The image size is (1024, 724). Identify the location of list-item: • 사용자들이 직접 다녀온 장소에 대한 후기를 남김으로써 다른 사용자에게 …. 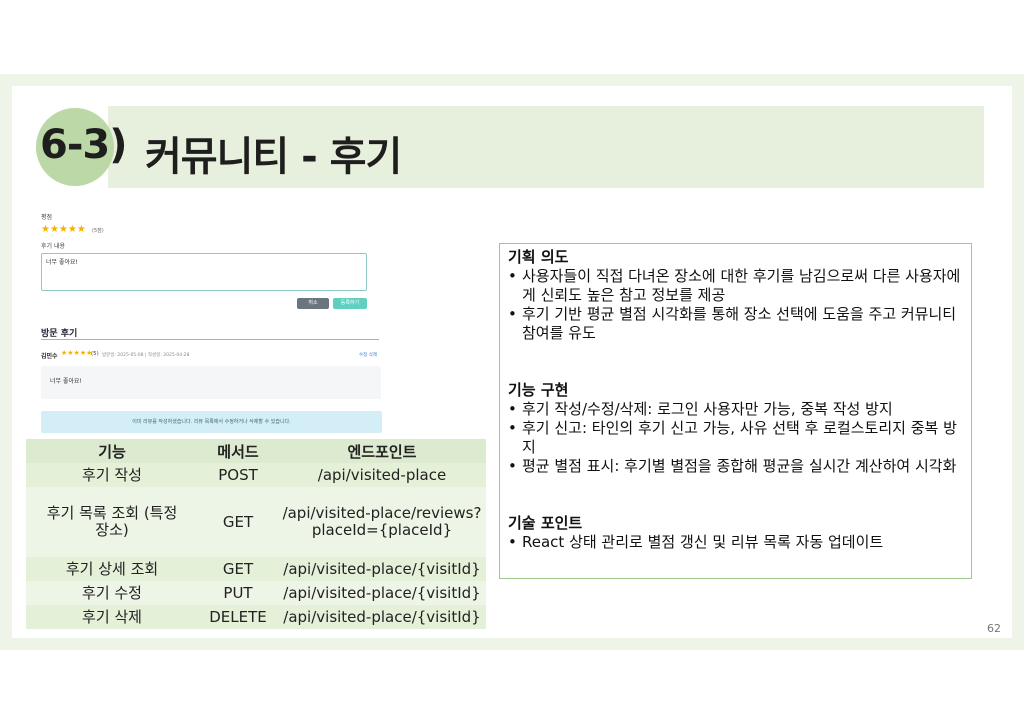
(734, 285).